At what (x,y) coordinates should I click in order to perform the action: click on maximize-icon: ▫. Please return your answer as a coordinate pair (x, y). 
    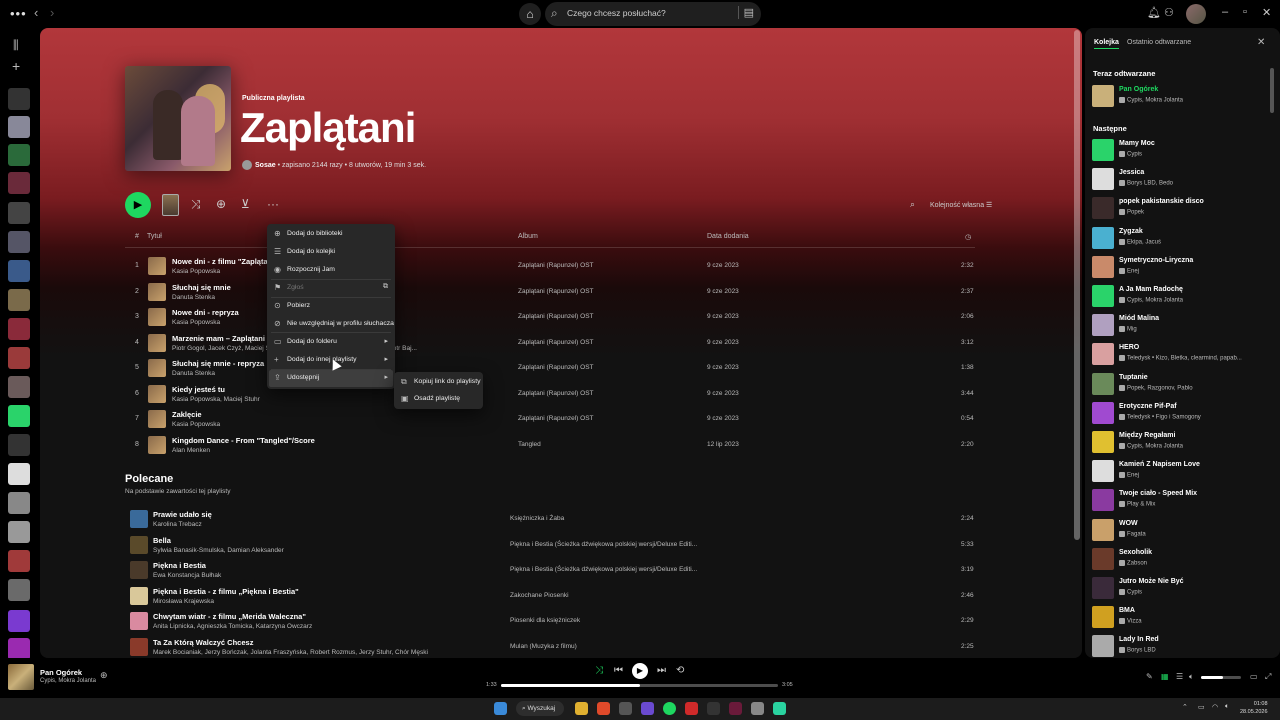
    Looking at the image, I should click on (1245, 12).